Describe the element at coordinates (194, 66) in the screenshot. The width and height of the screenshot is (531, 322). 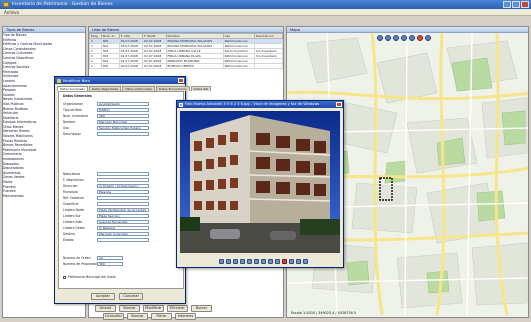
I see `table-cell: EDIFICIO CENTRO` at that location.